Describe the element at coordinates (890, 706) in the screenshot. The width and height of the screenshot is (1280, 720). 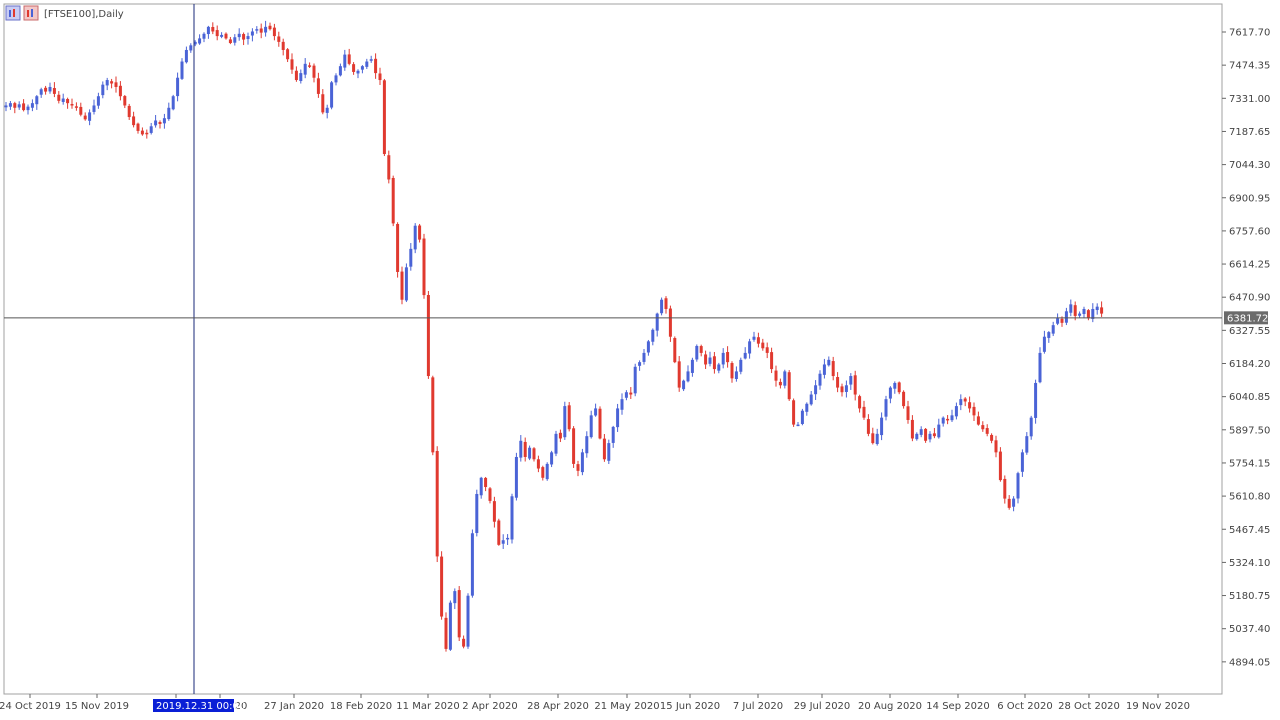
I see `time-tick-label: 20 Aug 2020` at that location.